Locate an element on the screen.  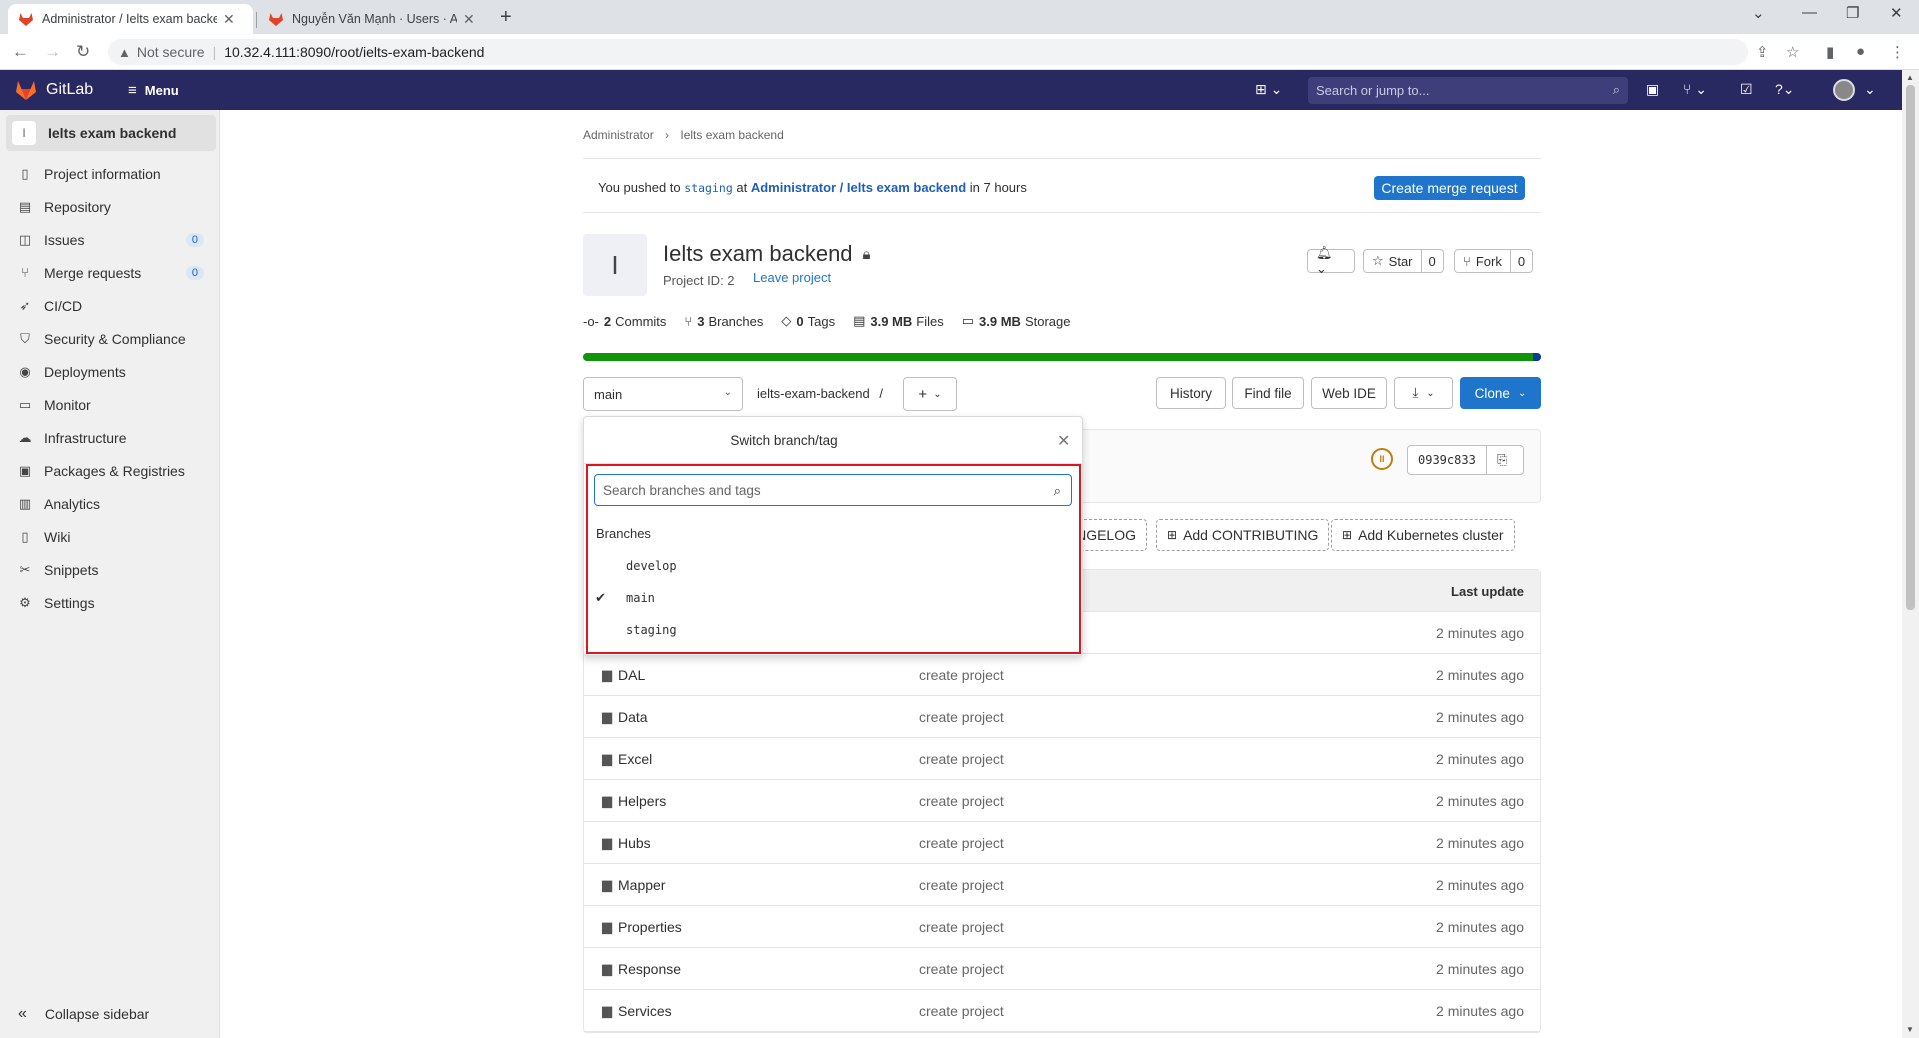
add-to-tree-button: + ⌄ is located at coordinates (930, 394).